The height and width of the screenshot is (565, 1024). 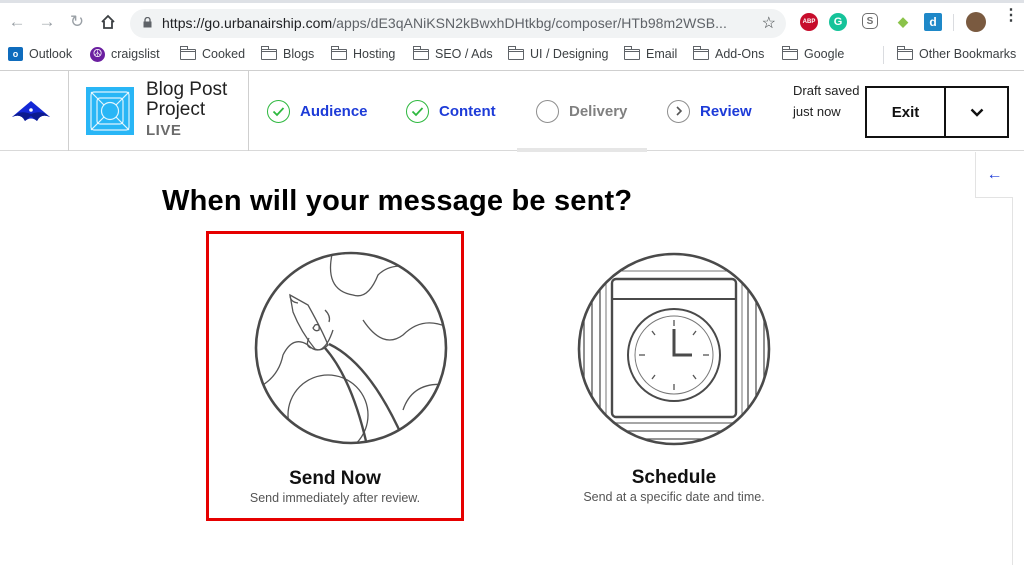 I want to click on diigo-icon: d, so click(x=933, y=22).